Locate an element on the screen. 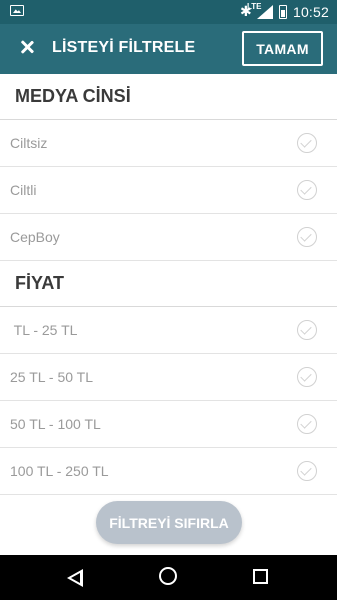 The image size is (337, 600). filter-option-label: CepBoy is located at coordinates (35, 237).